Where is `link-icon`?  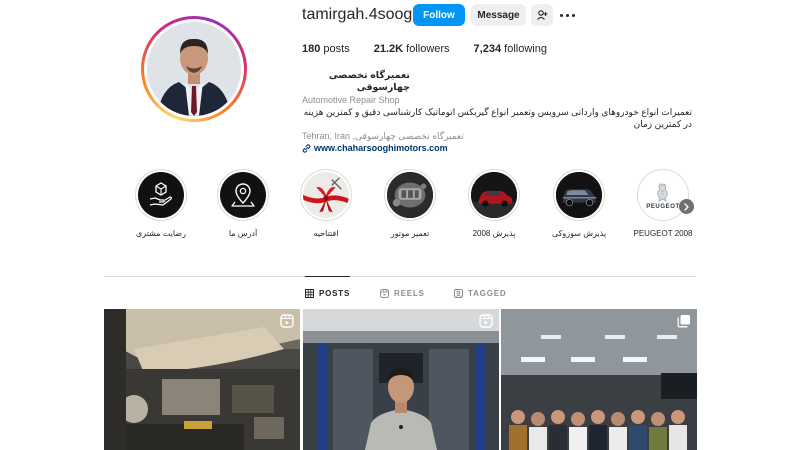 link-icon is located at coordinates (306, 148).